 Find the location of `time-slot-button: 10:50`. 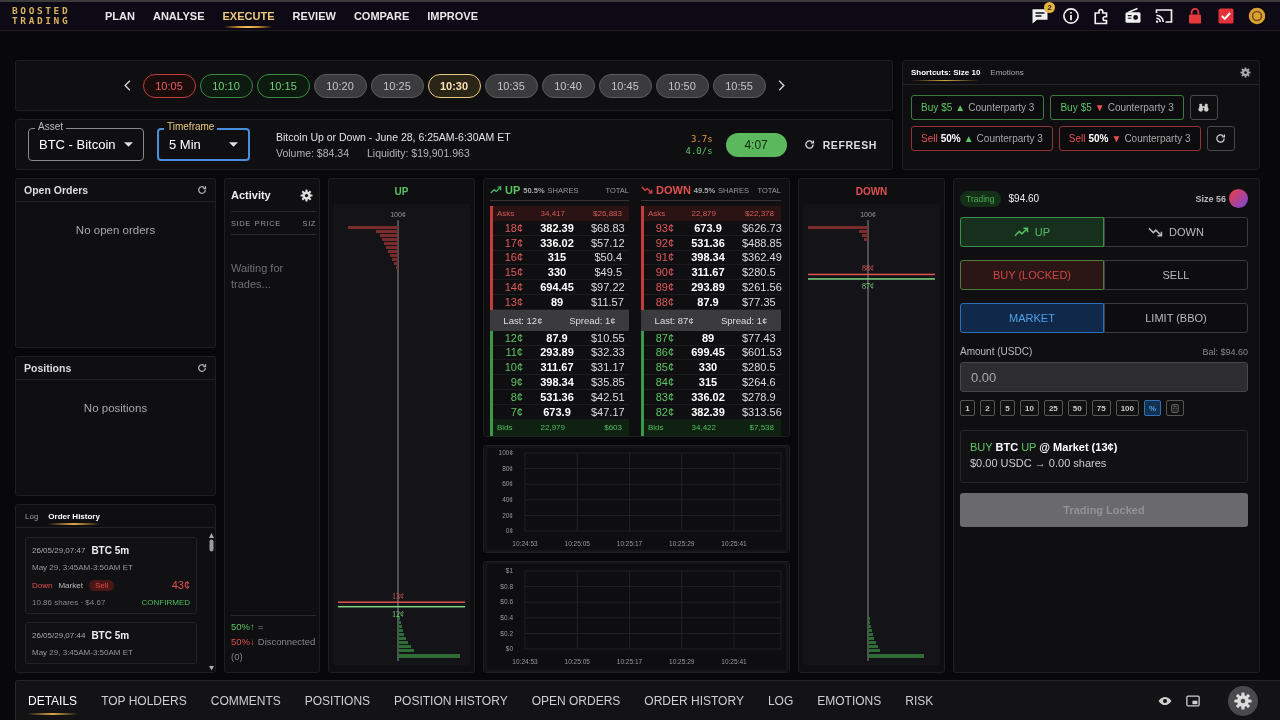

time-slot-button: 10:50 is located at coordinates (682, 85).